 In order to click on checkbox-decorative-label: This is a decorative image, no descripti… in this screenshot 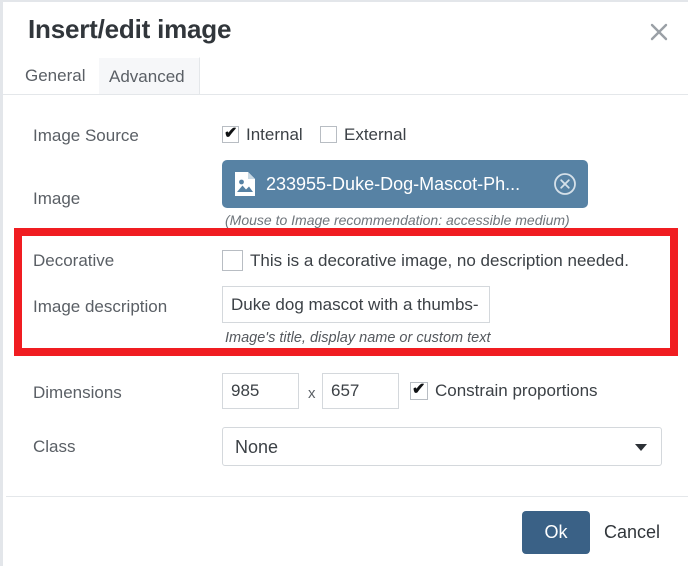, I will do `click(439, 261)`.